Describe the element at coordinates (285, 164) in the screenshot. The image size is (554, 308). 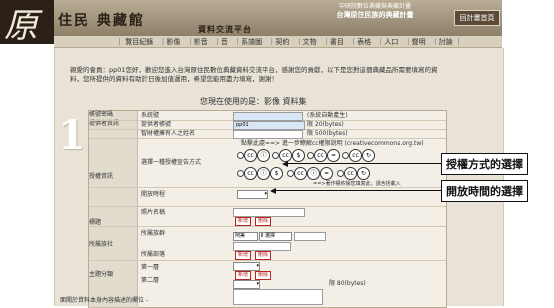
I see `arrow-license` at that location.